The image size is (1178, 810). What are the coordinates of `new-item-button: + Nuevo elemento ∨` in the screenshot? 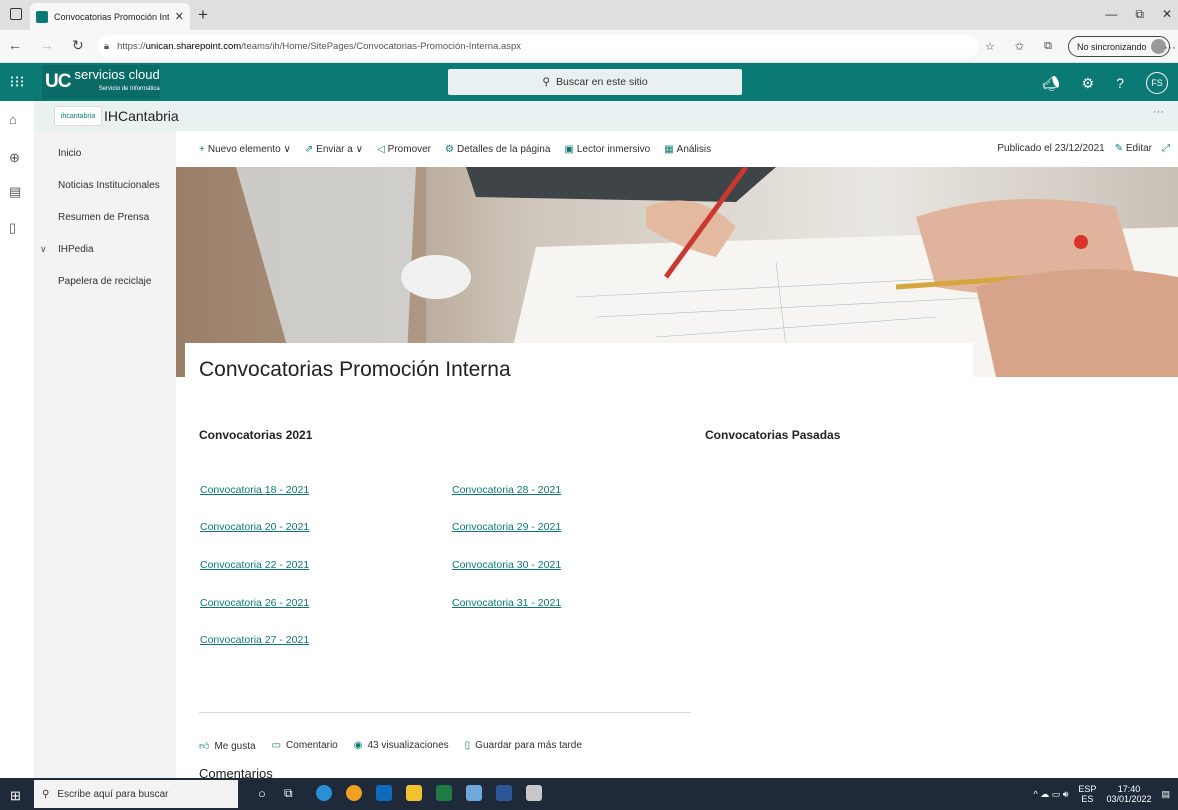 It's located at (245, 149).